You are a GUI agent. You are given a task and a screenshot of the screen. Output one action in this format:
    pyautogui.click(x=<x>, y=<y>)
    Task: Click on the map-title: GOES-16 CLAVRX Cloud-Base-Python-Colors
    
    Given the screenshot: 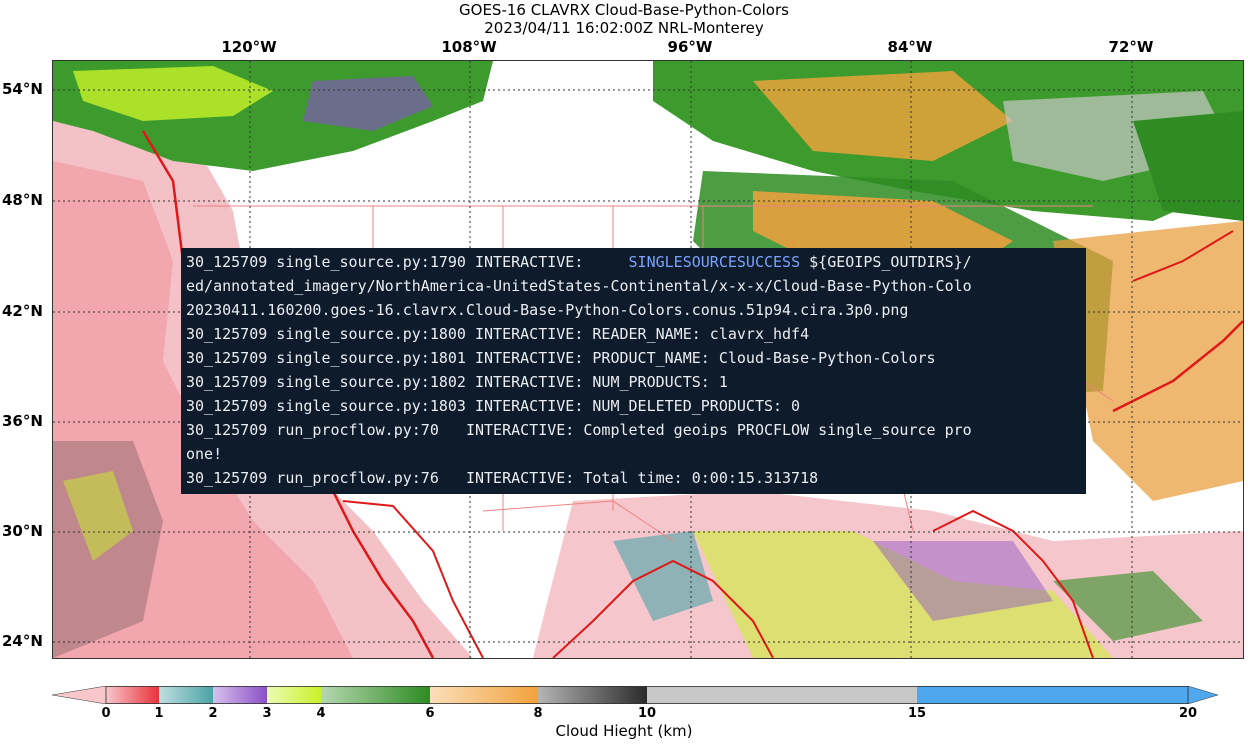 What is the action you would take?
    pyautogui.click(x=624, y=10)
    